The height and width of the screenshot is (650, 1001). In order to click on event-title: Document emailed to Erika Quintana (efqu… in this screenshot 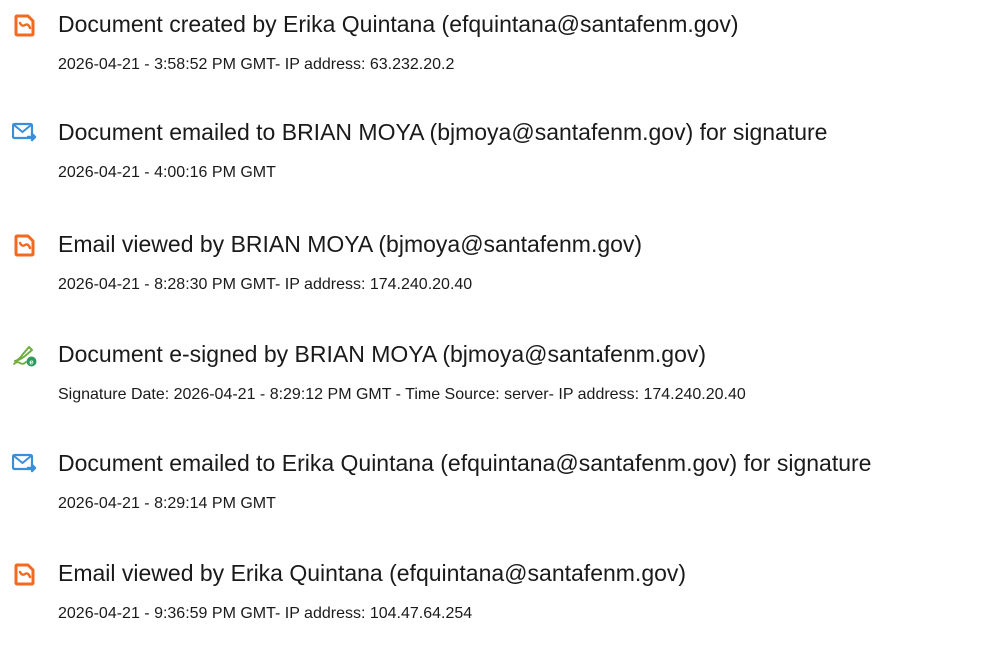, I will do `click(465, 463)`.